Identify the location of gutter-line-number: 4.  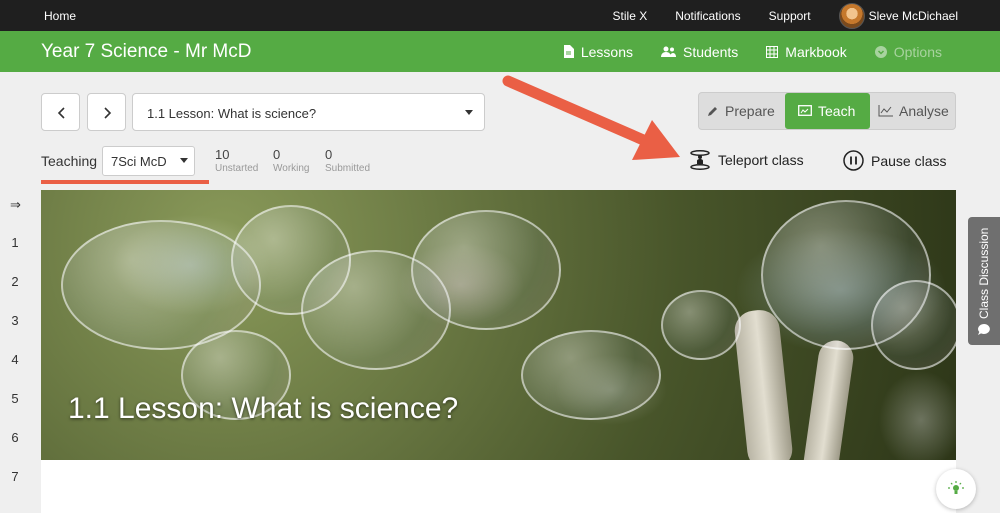
(15, 359).